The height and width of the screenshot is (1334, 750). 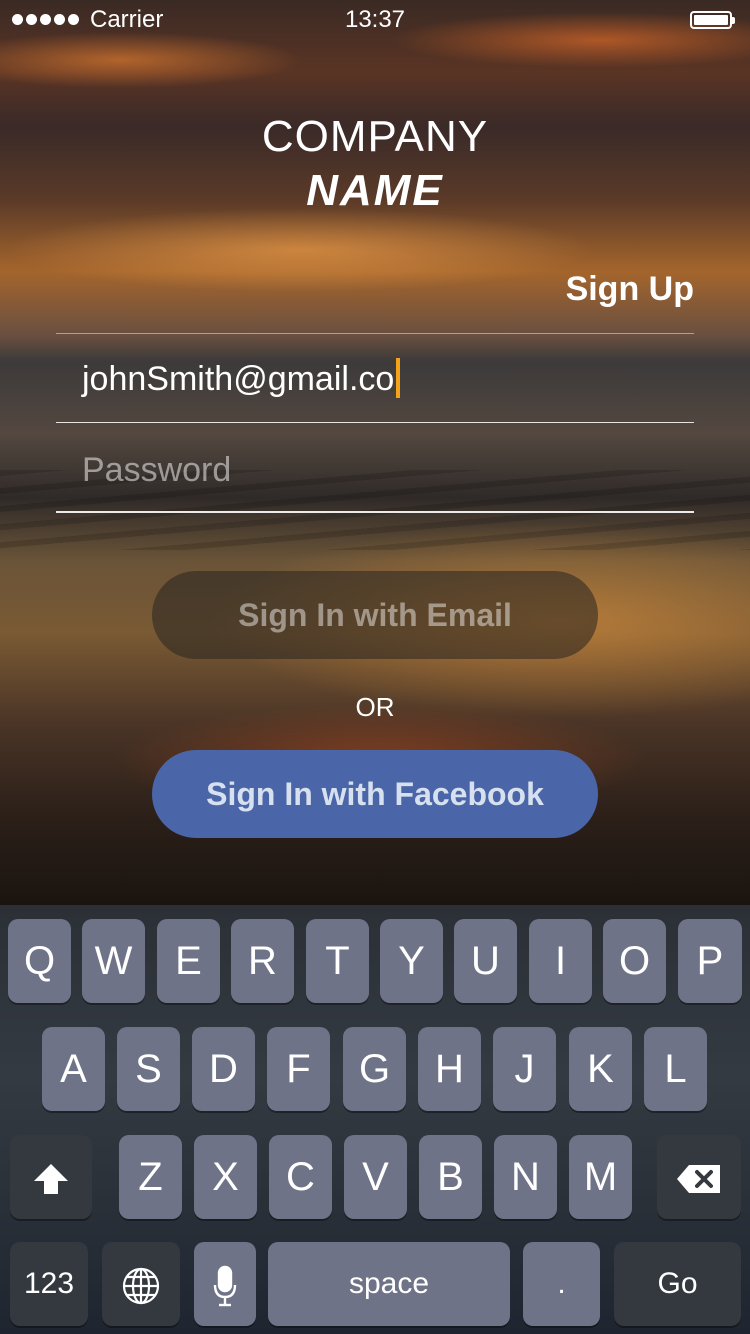 I want to click on brand-company: COMPANY, so click(x=375, y=136).